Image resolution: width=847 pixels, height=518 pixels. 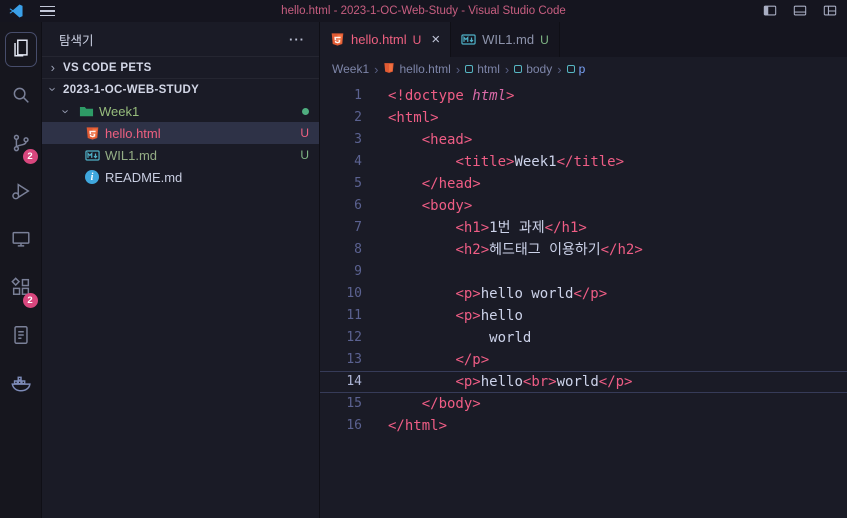 I want to click on vscode-logo-icon, so click(x=16, y=11).